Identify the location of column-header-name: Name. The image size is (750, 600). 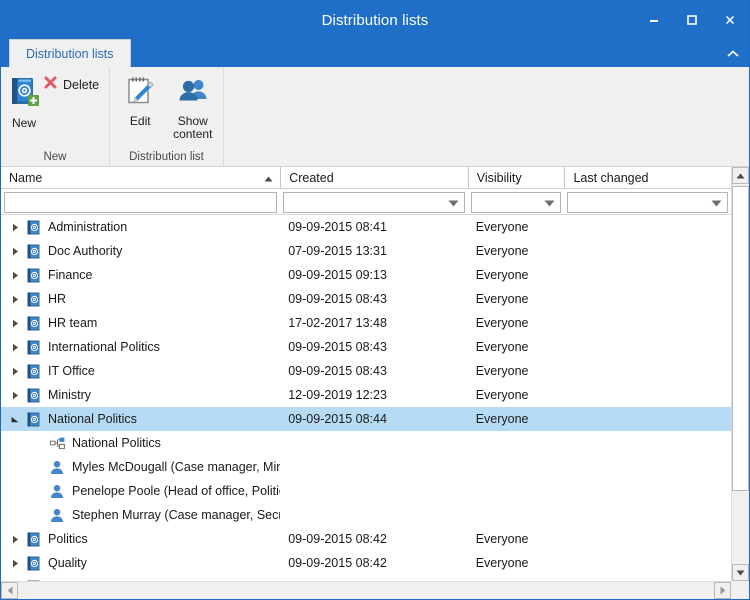
(140, 178).